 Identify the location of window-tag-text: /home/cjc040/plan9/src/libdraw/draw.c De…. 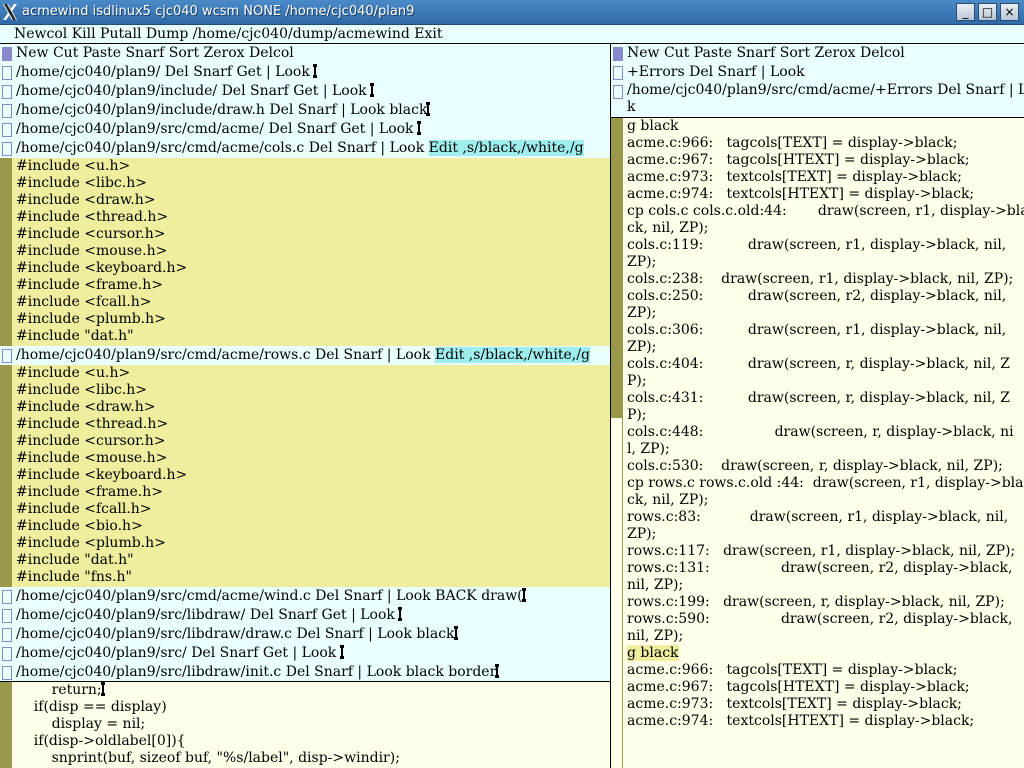
(235, 634).